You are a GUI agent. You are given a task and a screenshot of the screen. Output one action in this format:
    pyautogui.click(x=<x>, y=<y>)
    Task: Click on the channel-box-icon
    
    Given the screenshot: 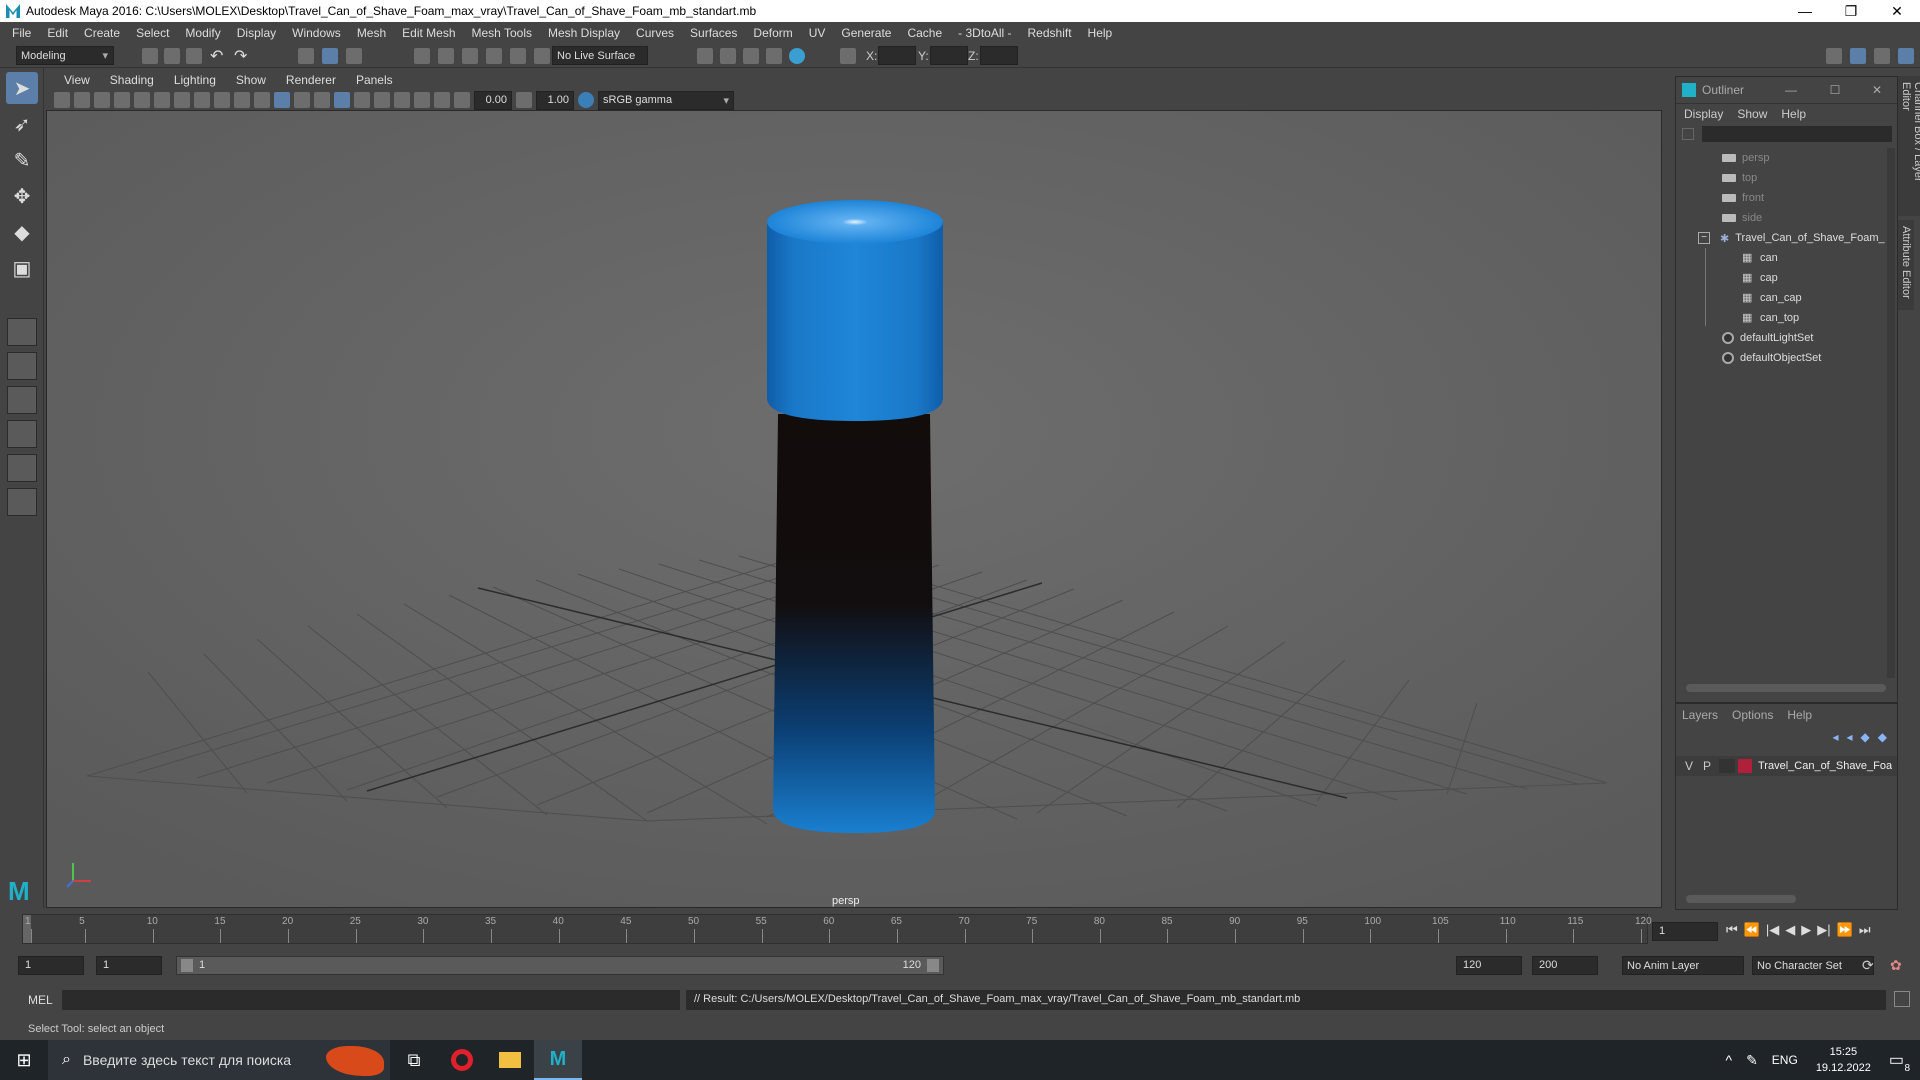 What is the action you would take?
    pyautogui.click(x=1906, y=56)
    